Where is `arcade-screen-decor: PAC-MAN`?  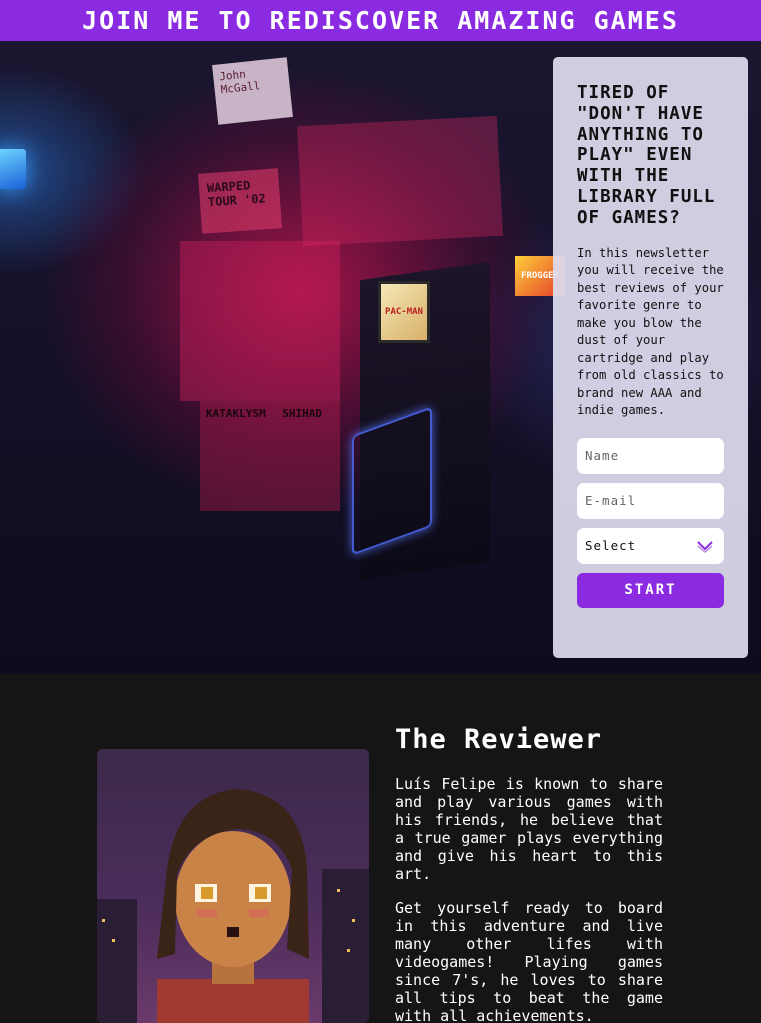 arcade-screen-decor: PAC-MAN is located at coordinates (404, 312).